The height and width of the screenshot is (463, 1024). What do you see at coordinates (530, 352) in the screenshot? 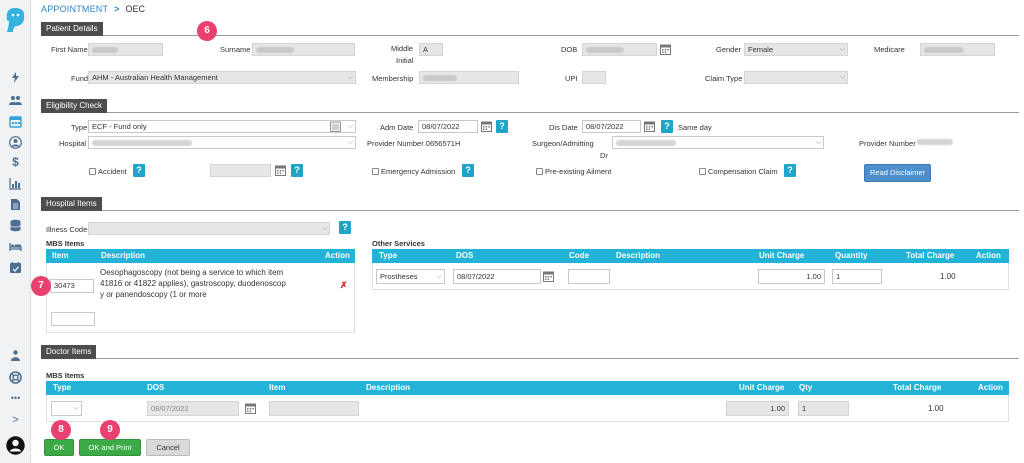
I see `doctor-items-header: Doctor Items` at bounding box center [530, 352].